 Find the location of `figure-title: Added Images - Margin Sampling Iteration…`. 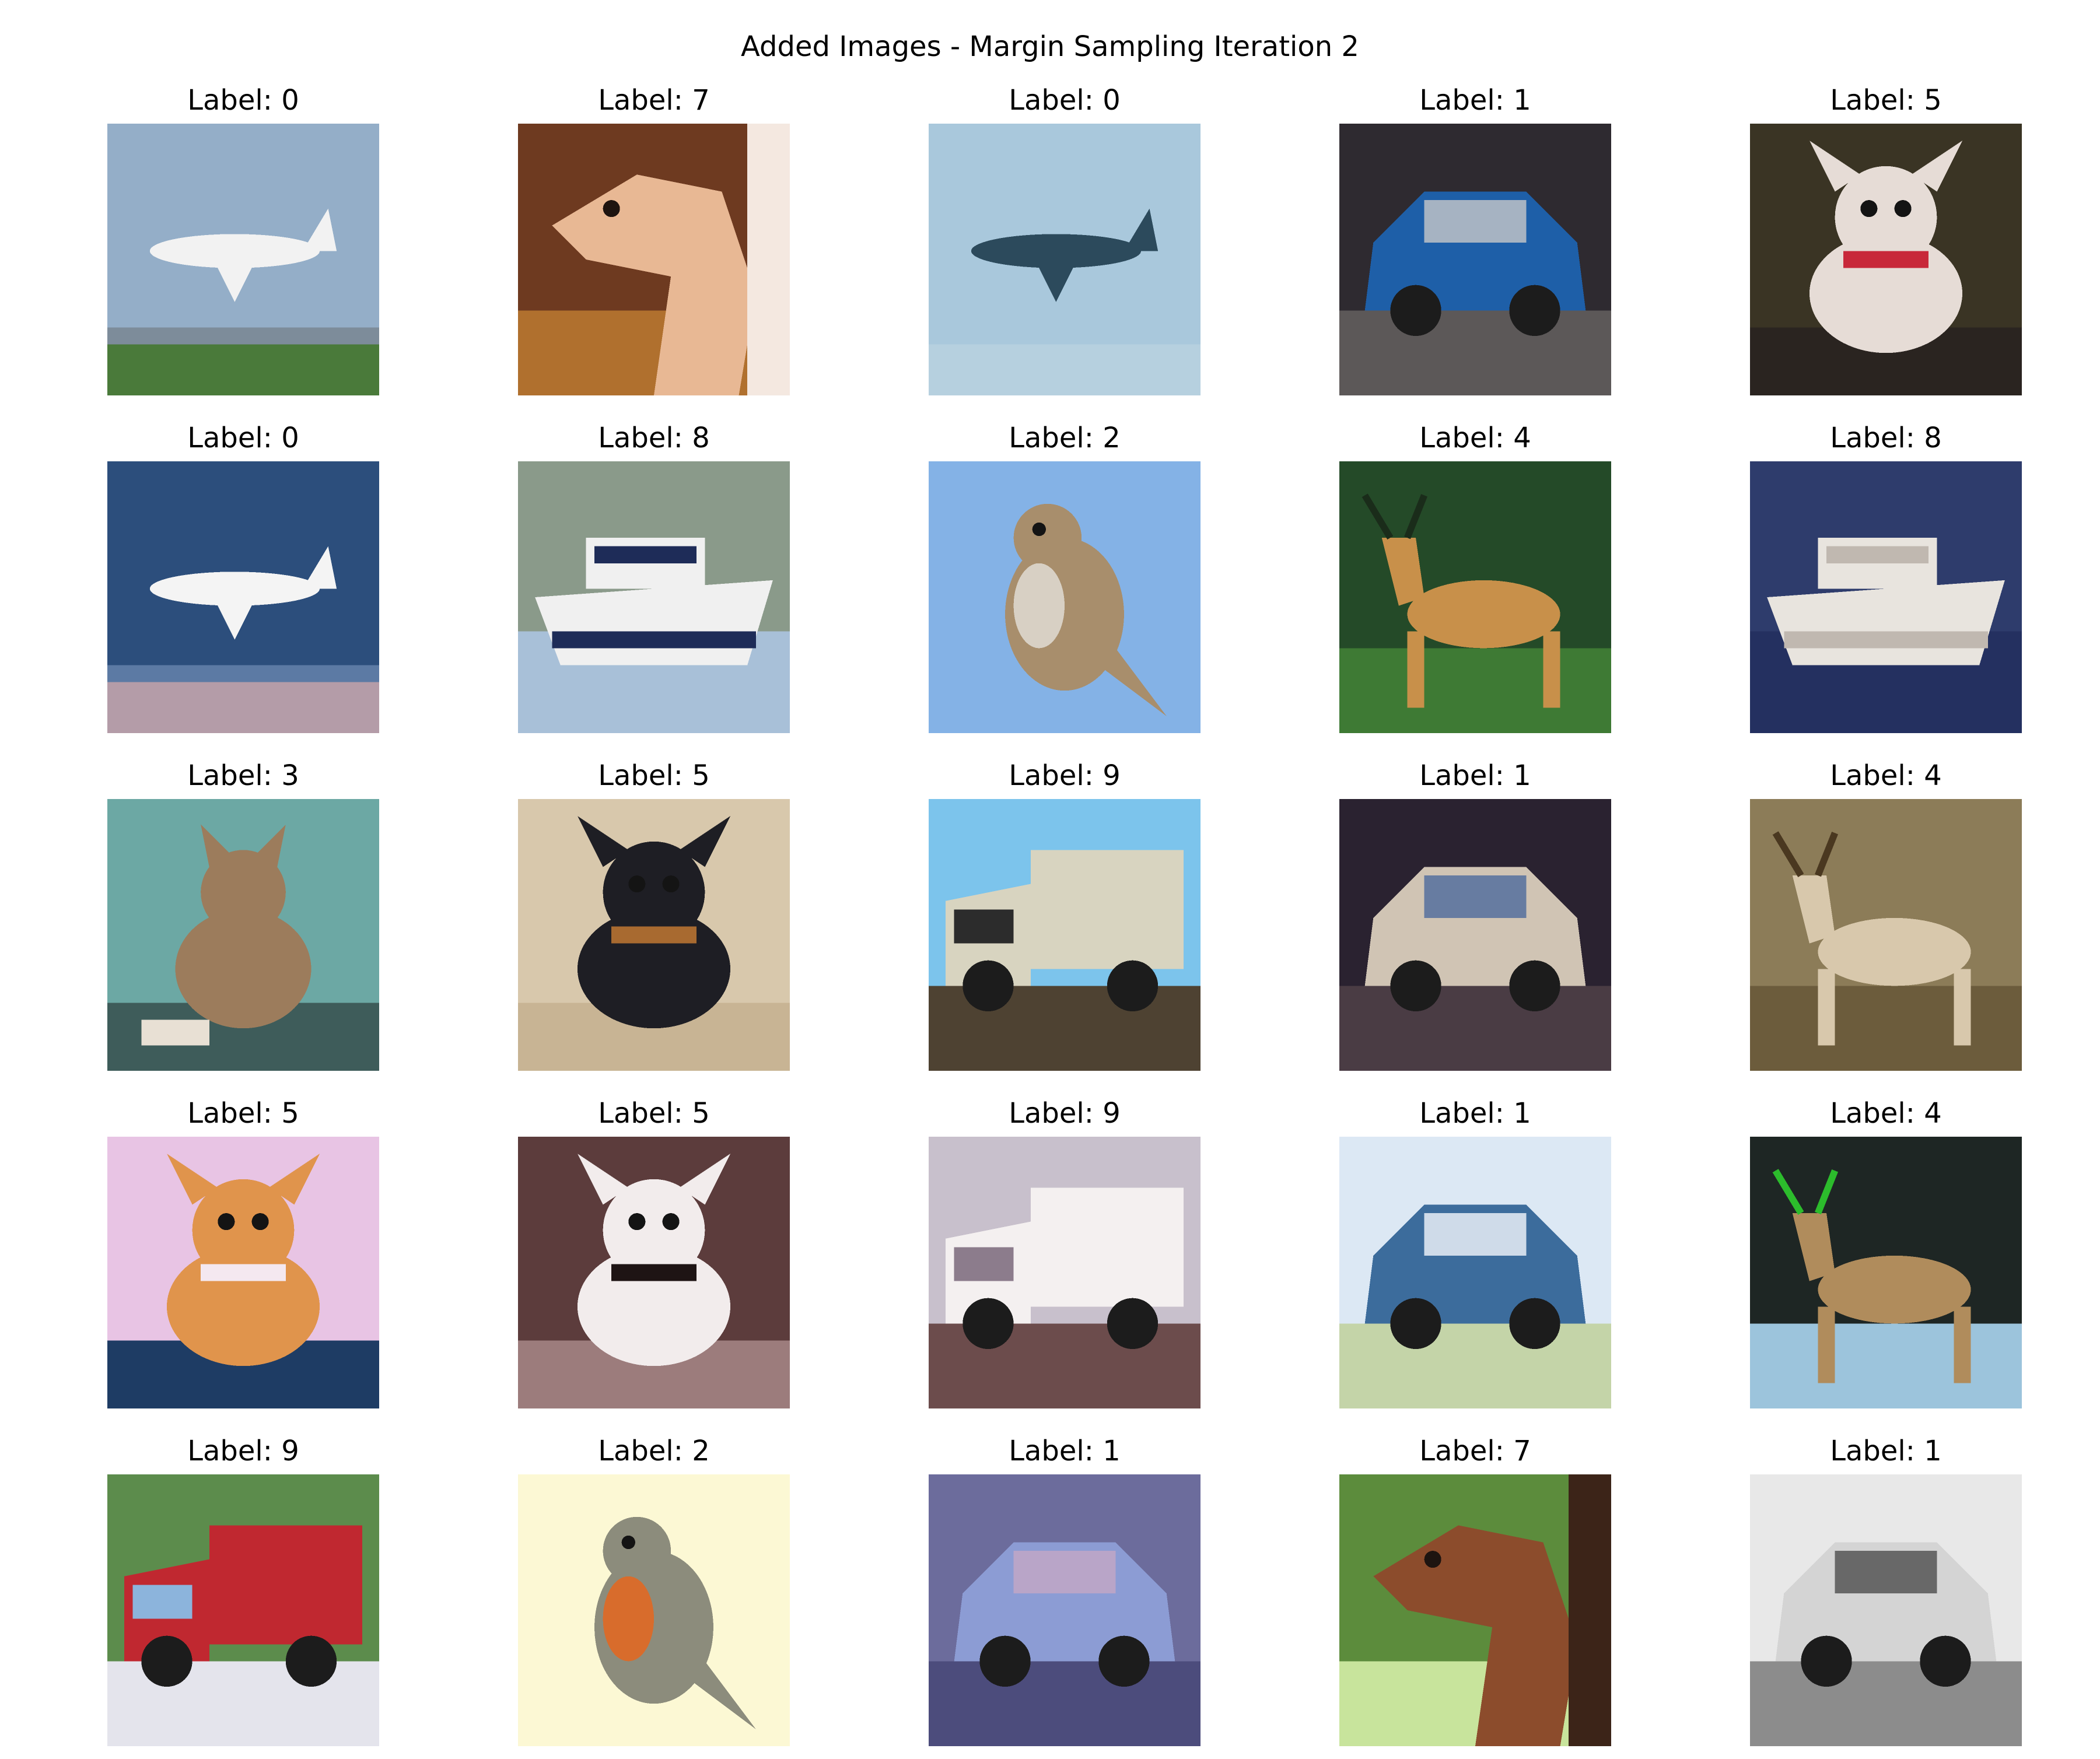

figure-title: Added Images - Margin Sampling Iteration… is located at coordinates (1050, 47).